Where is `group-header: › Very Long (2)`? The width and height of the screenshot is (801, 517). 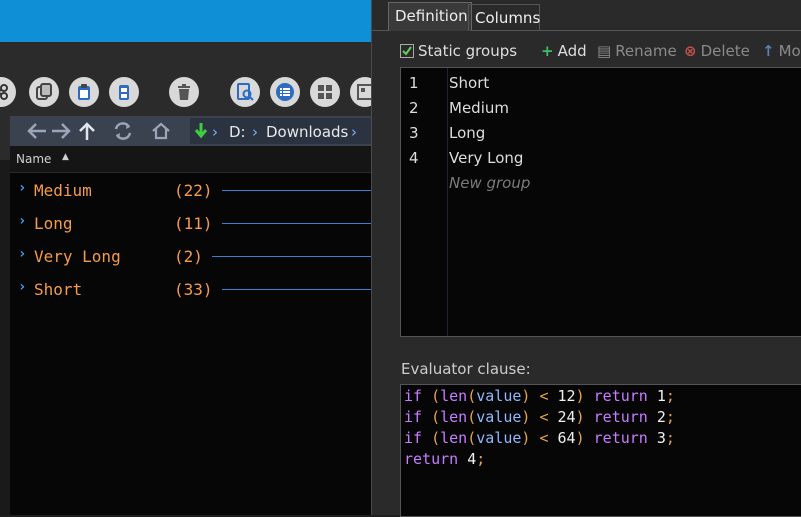
group-header: › Very Long (2) is located at coordinates (190, 256).